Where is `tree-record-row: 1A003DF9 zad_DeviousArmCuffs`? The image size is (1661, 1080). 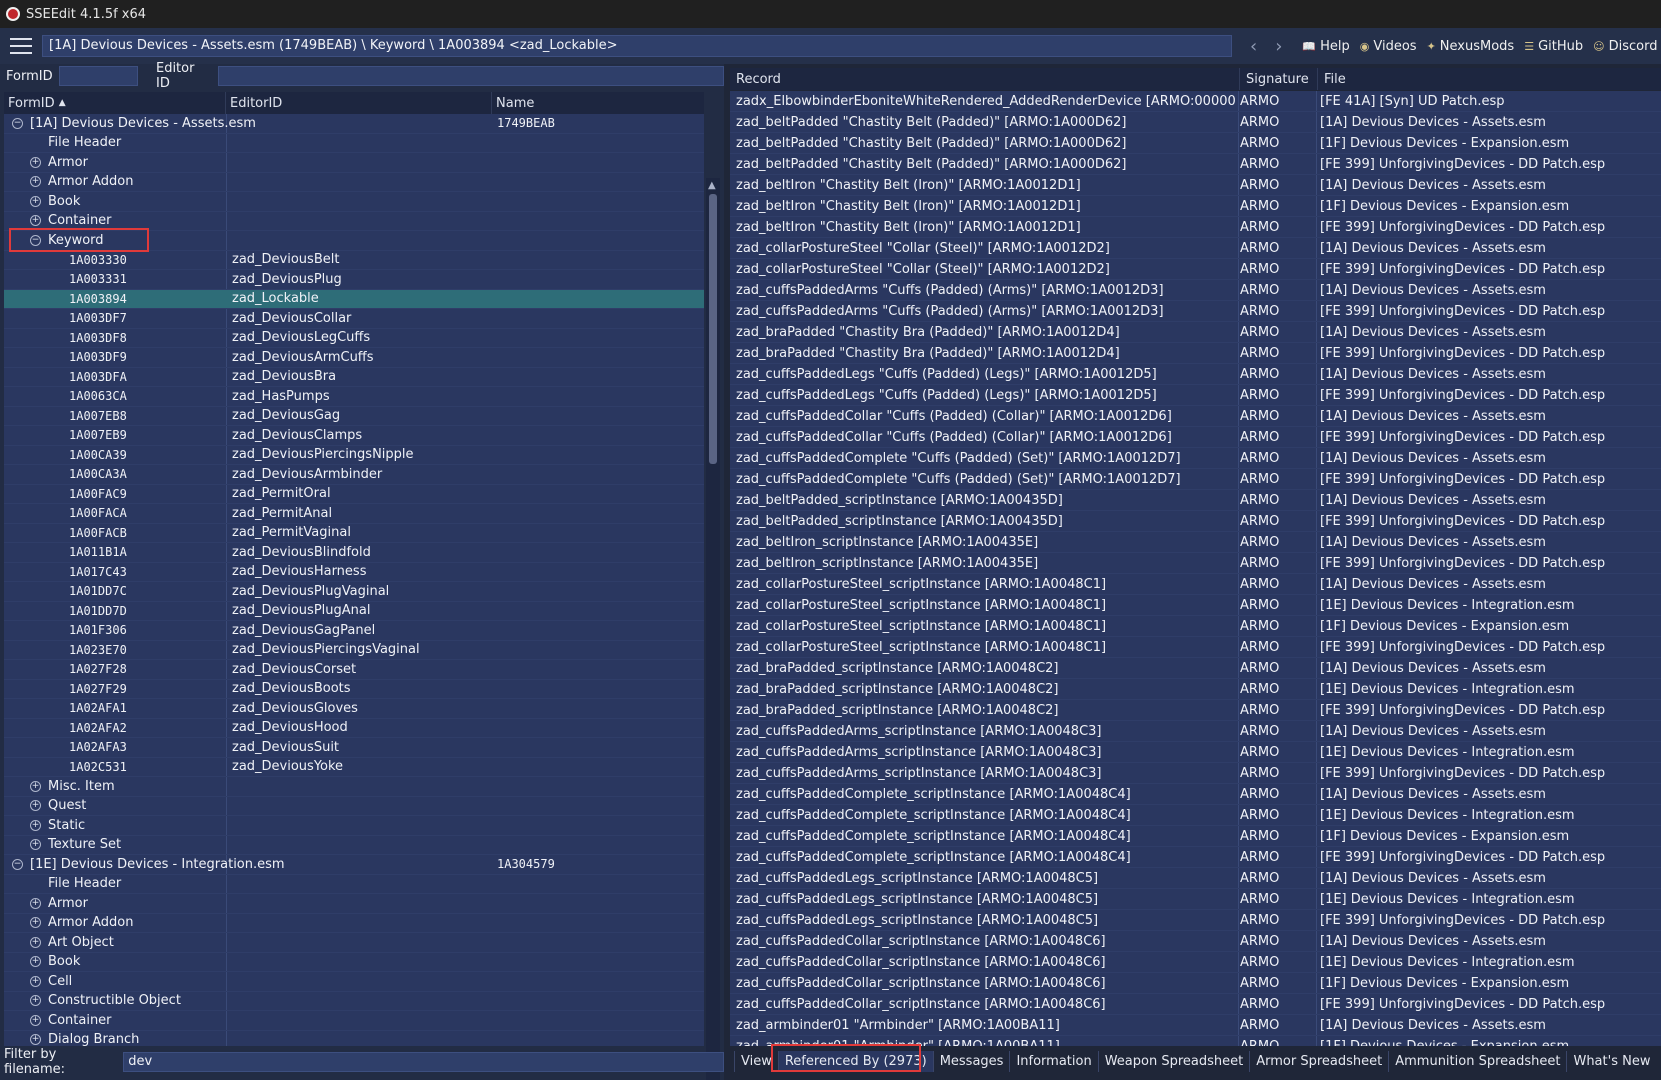
tree-record-row: 1A003DF9 zad_DeviousArmCuffs is located at coordinates (354, 358).